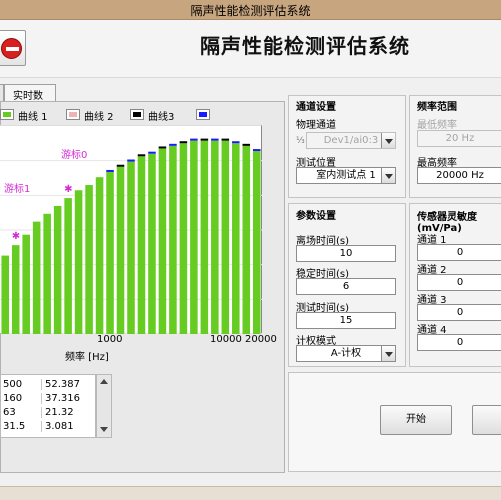 The image size is (501, 500). I want to click on test-position-select: 室内测试点 1, so click(346, 175).